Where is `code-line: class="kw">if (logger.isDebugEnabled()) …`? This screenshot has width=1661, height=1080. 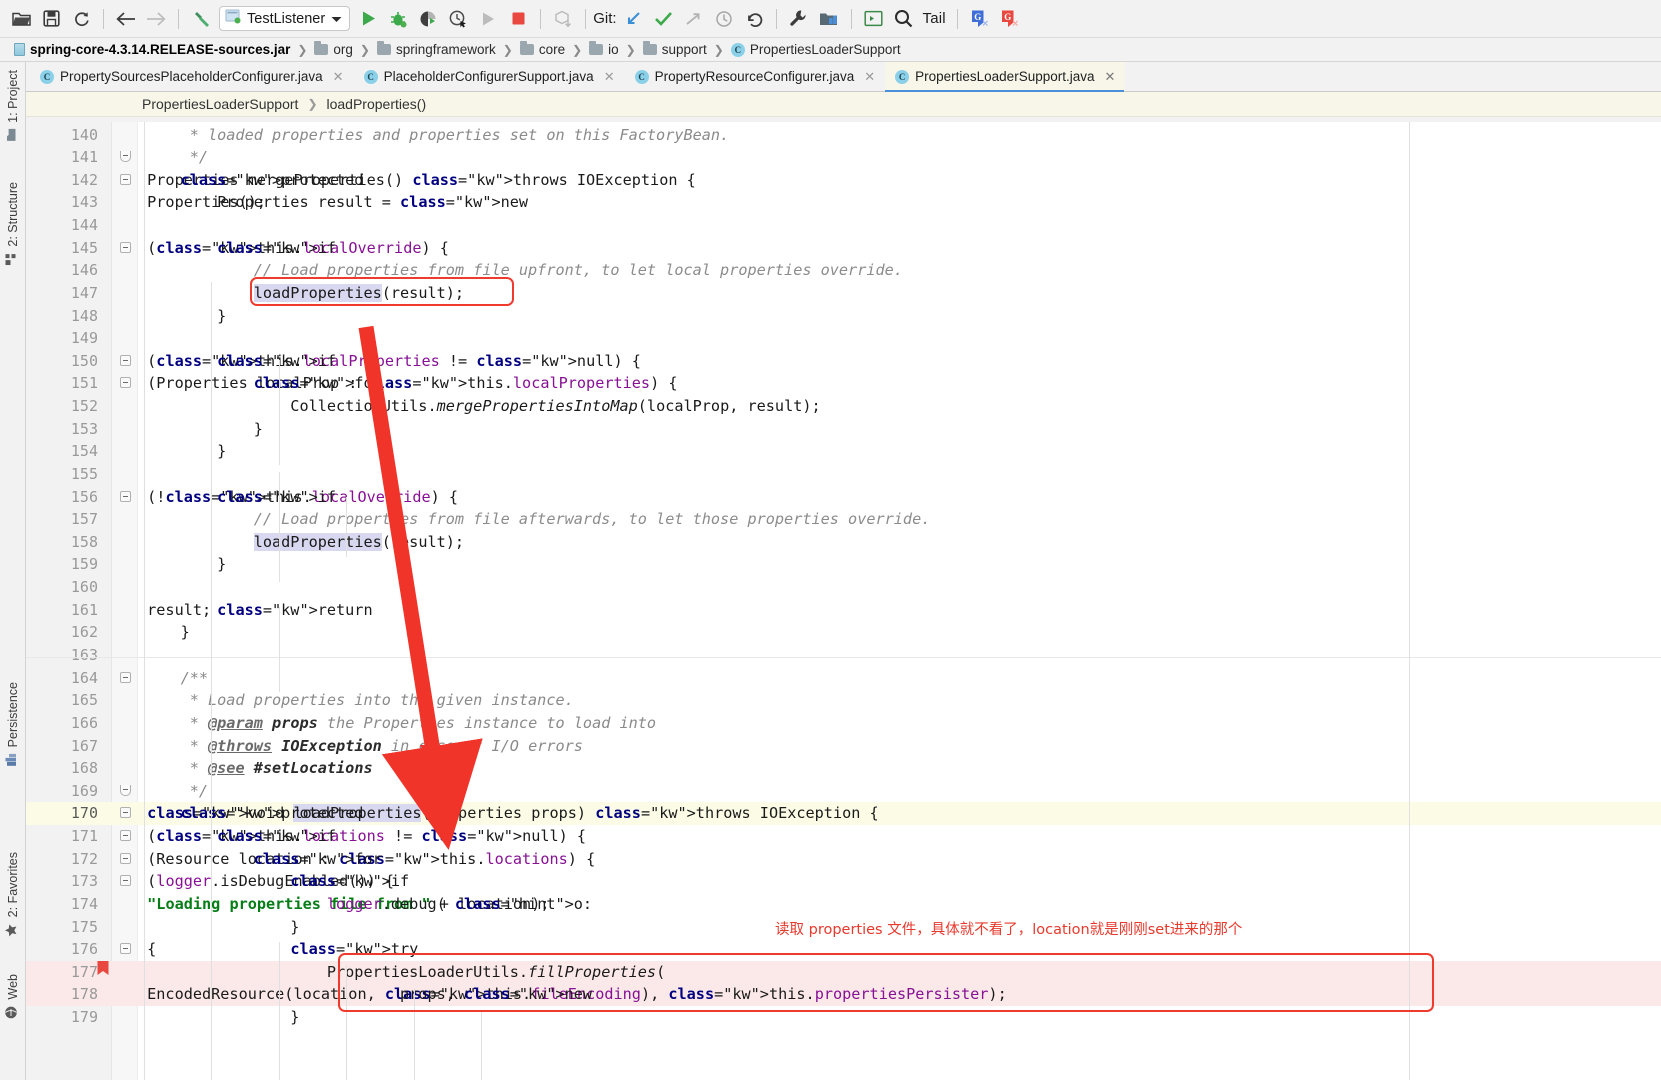
code-line: class="kw">if (logger.isDebugEnabled()) … is located at coordinates (899, 881).